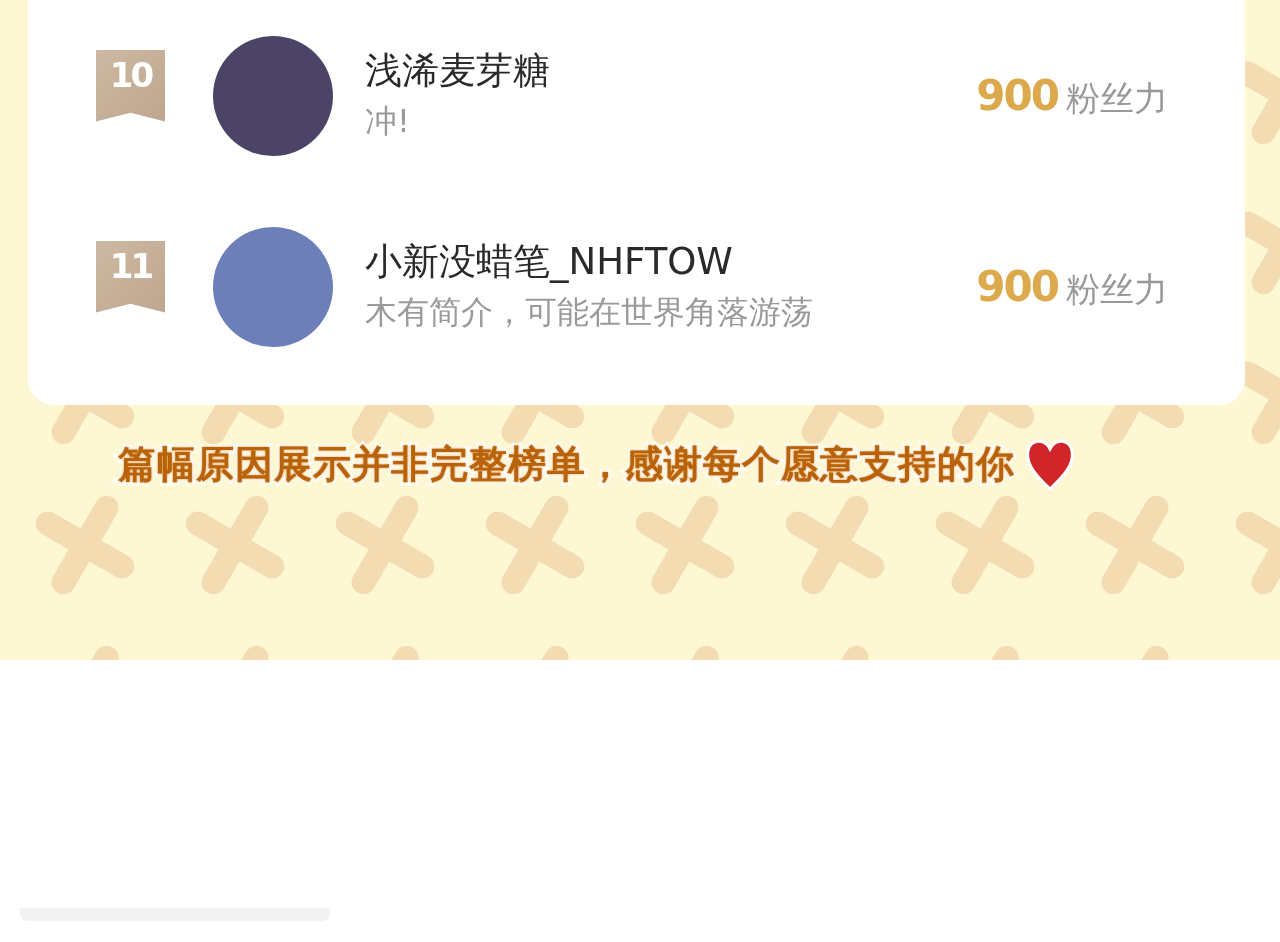 The width and height of the screenshot is (1280, 942). What do you see at coordinates (130, 85) in the screenshot?
I see `rank-badge: 10` at bounding box center [130, 85].